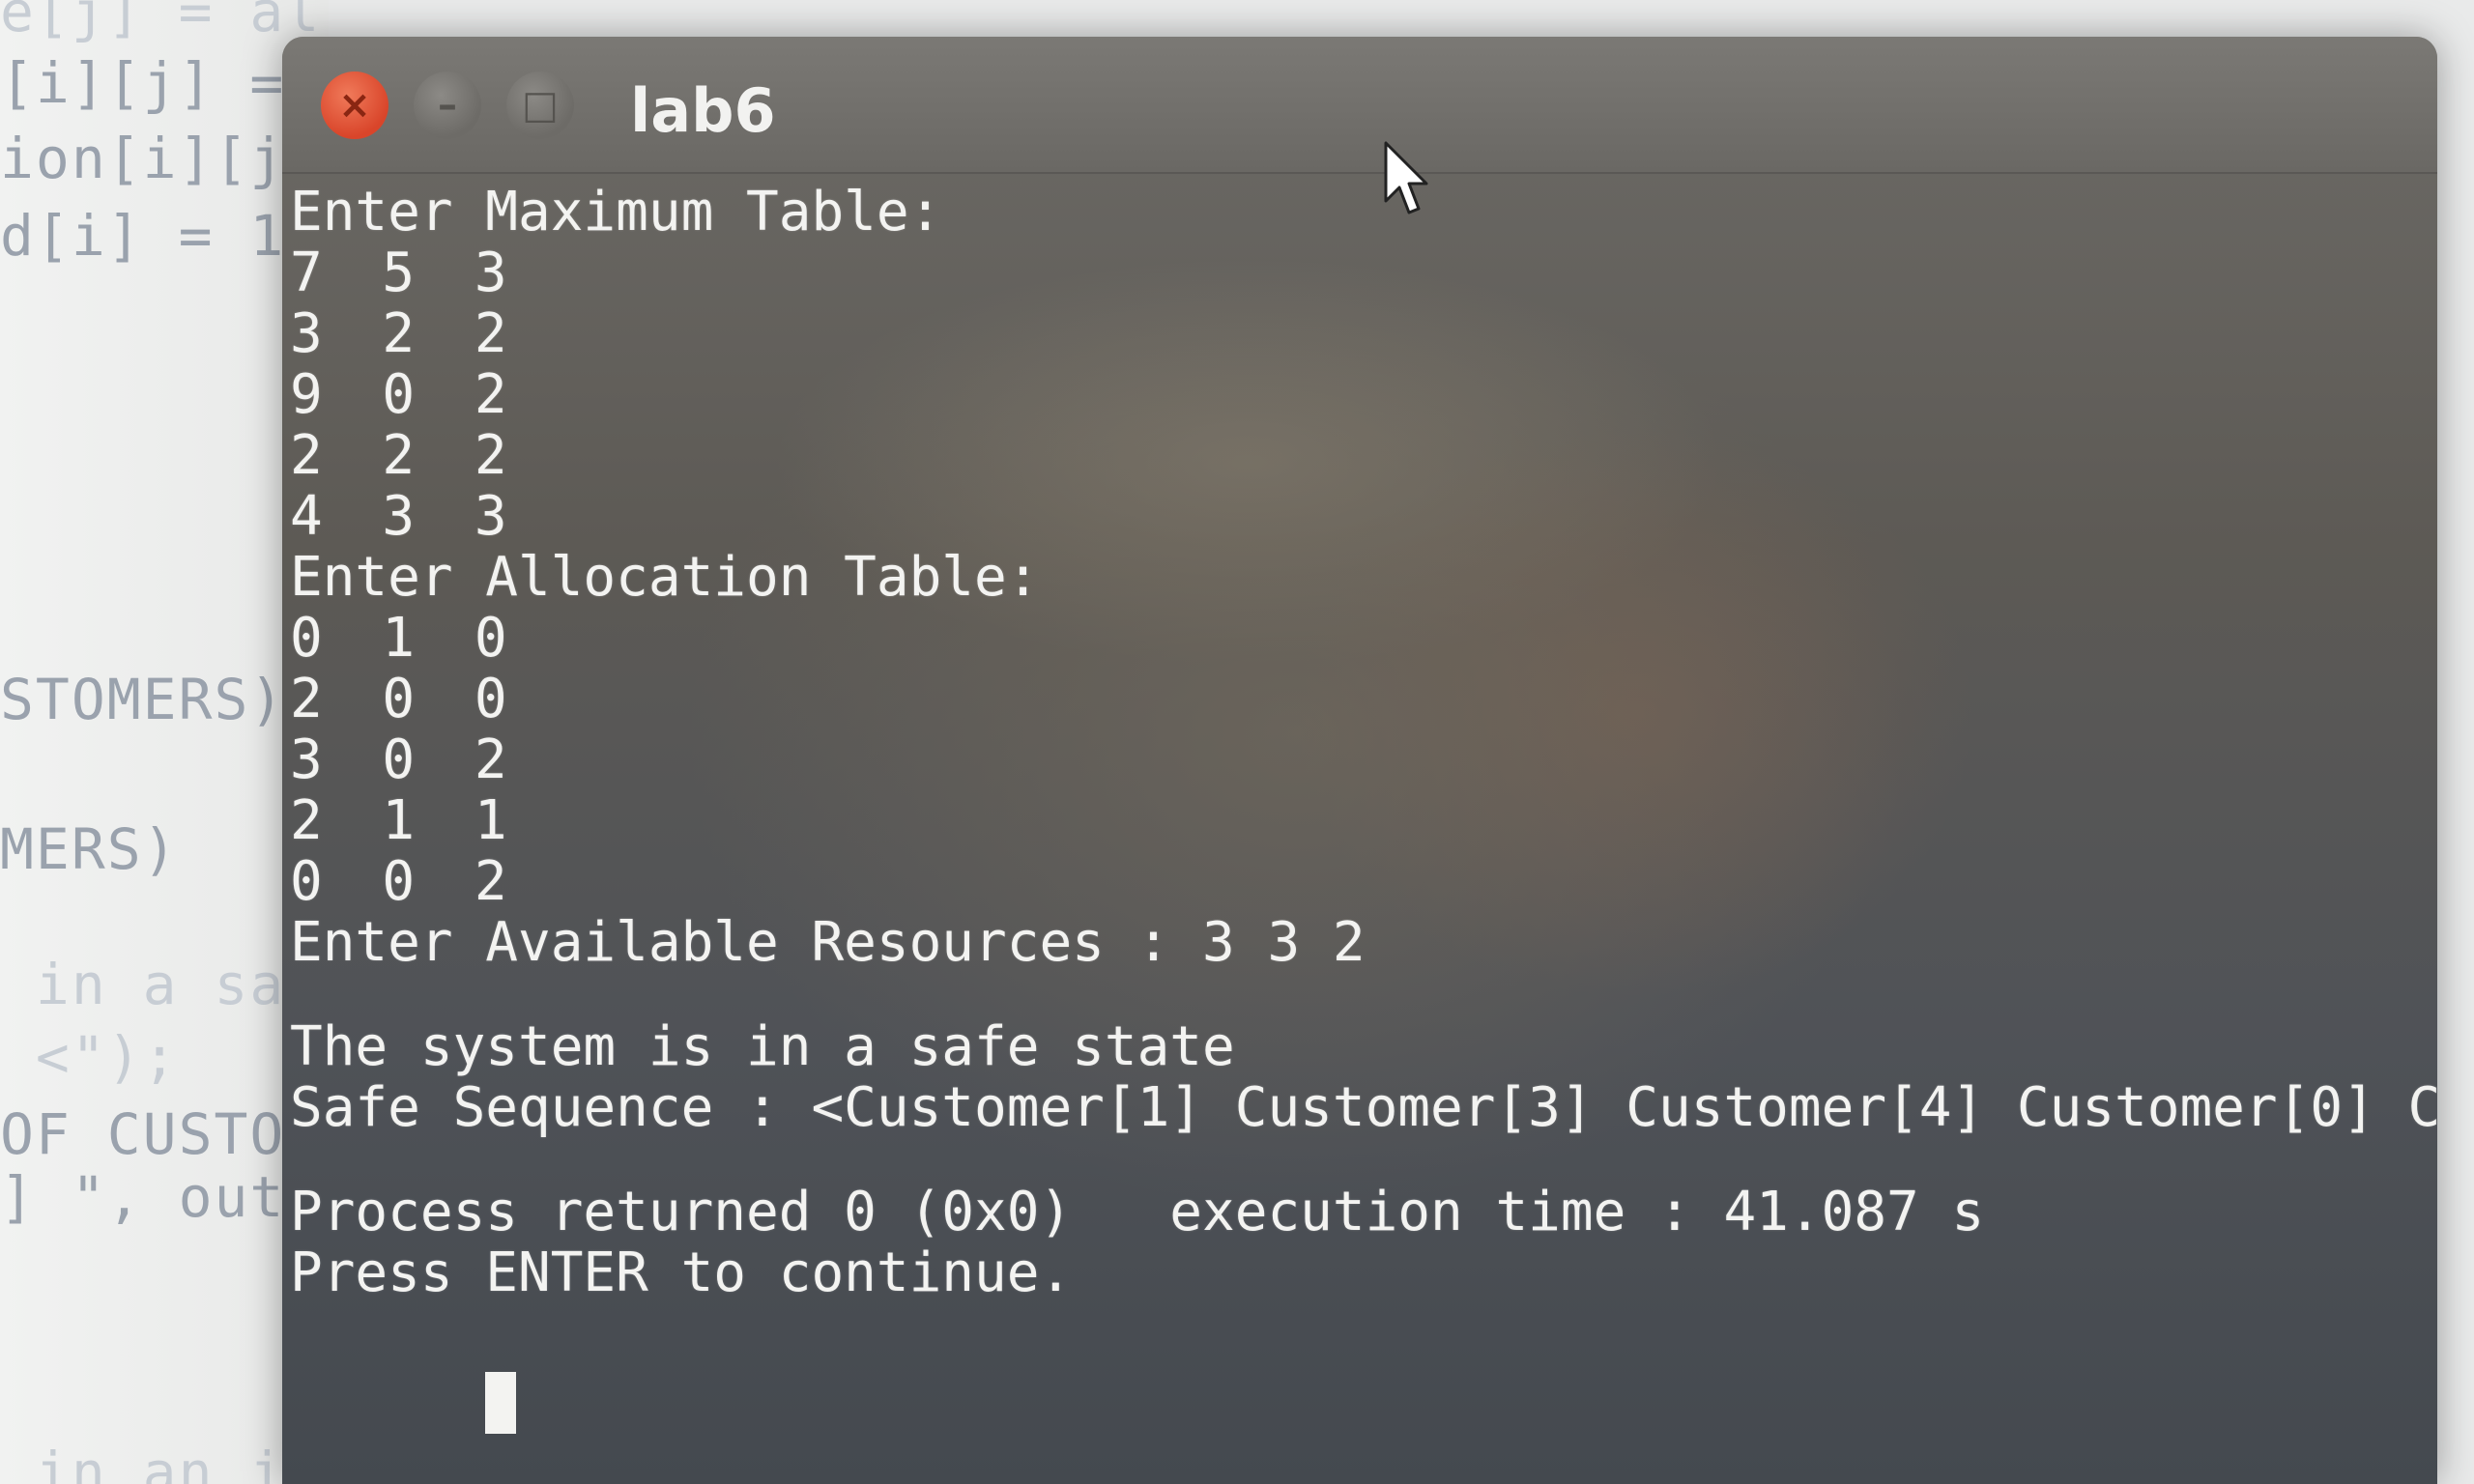 This screenshot has height=1484, width=2474. I want to click on code-line: STOMERS), so click(143, 700).